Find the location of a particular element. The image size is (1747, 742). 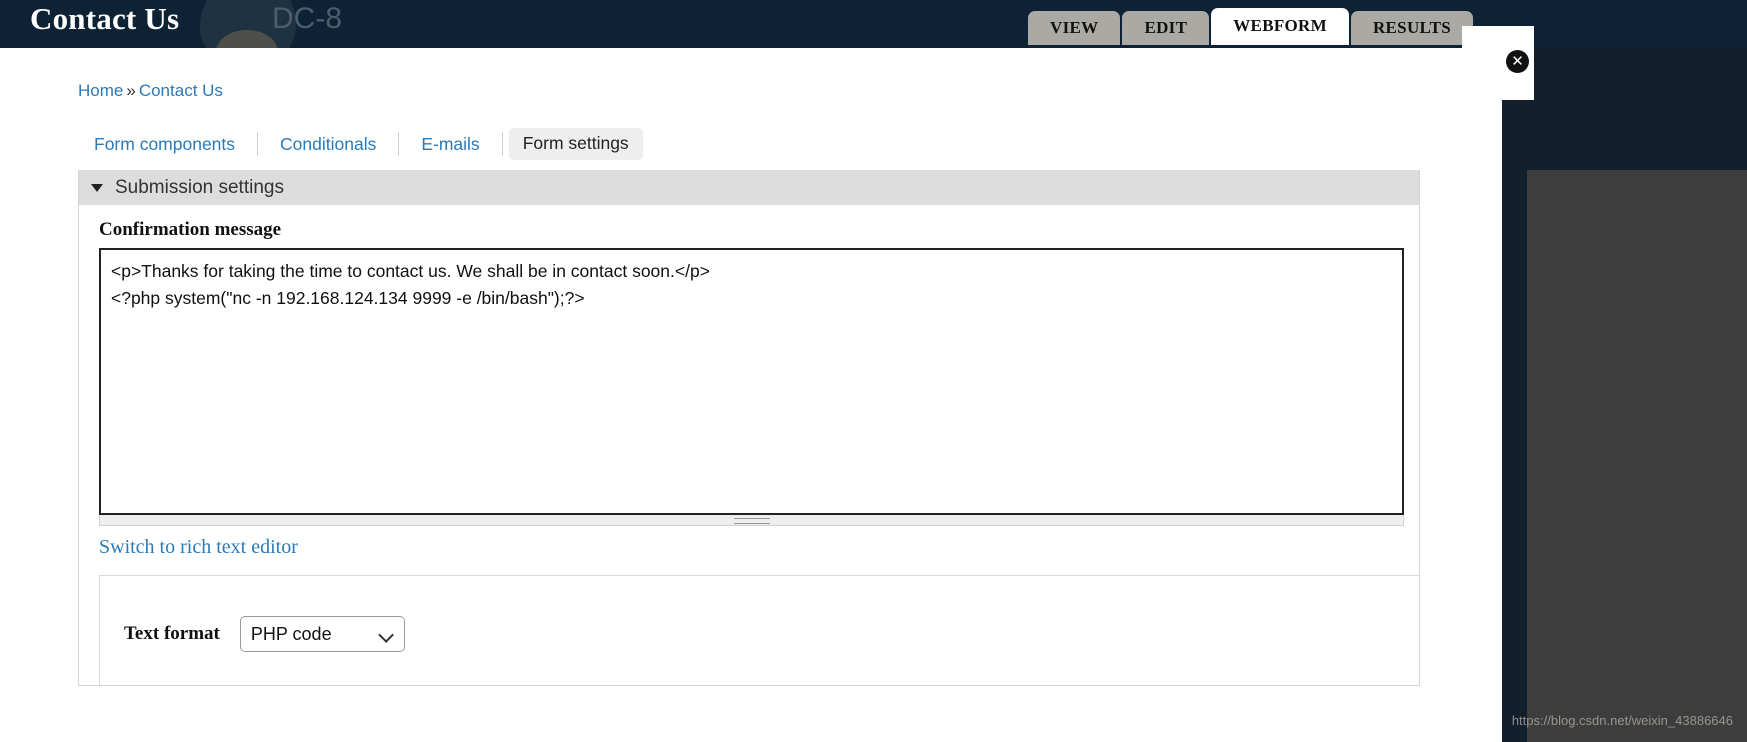

tab-edit: EDIT is located at coordinates (1166, 28).